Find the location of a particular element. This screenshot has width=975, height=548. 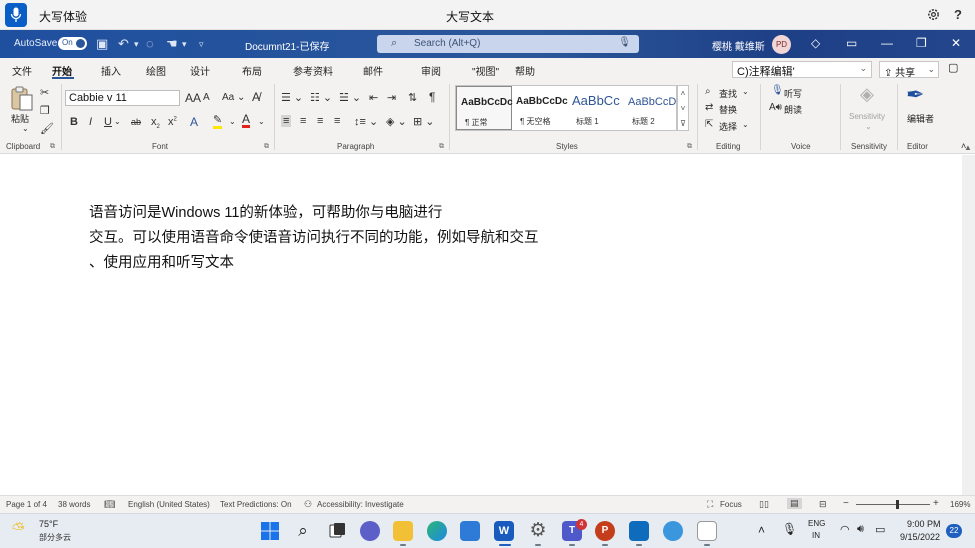

style-heading-2: AaBbCcD 标题 2 is located at coordinates (650, 108).